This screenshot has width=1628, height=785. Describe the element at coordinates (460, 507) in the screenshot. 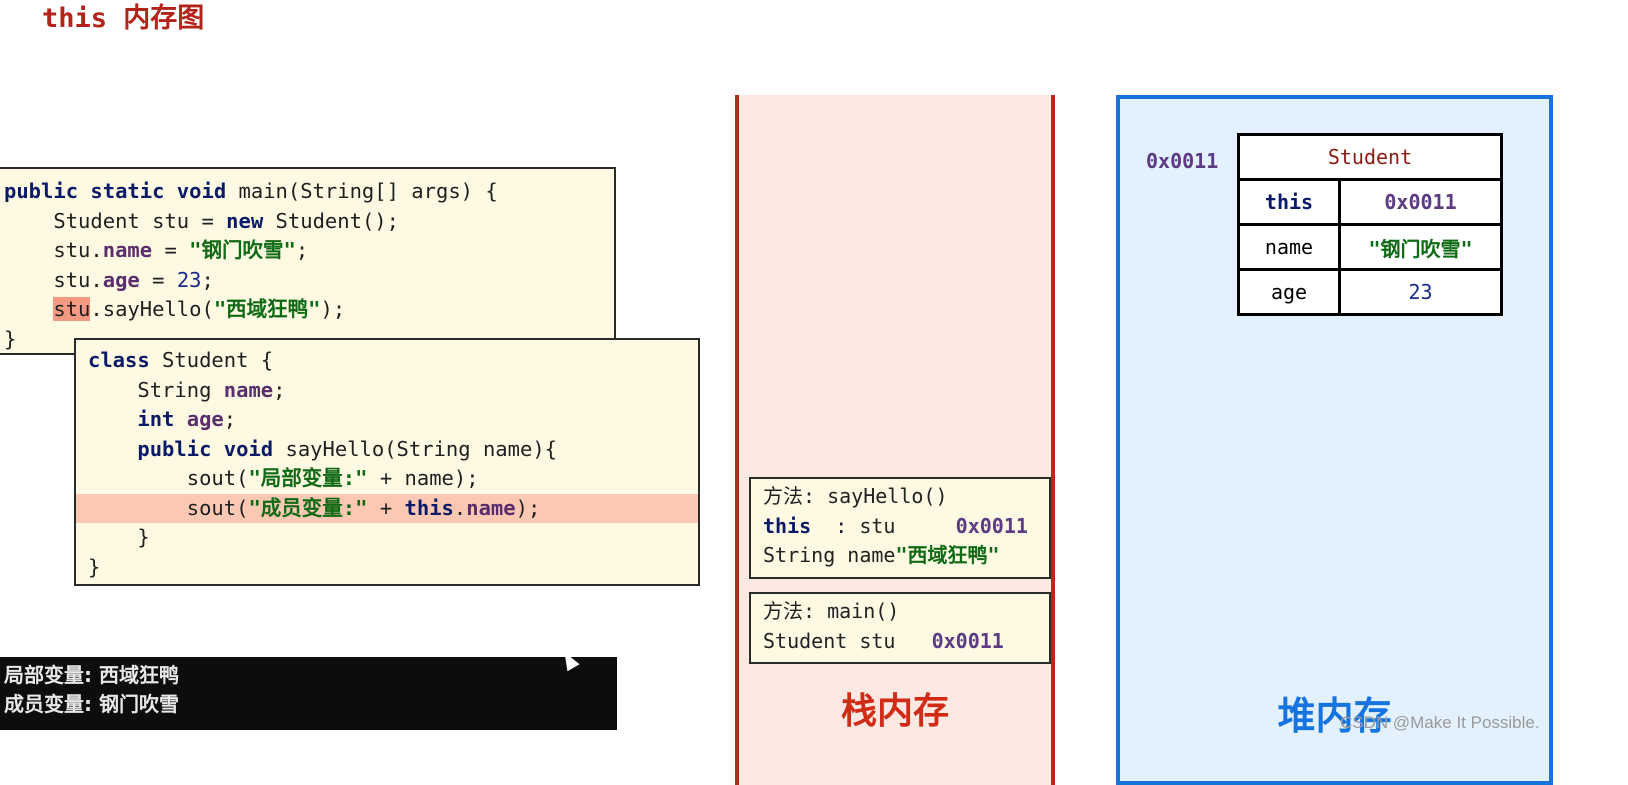

I see `code-token: .` at that location.